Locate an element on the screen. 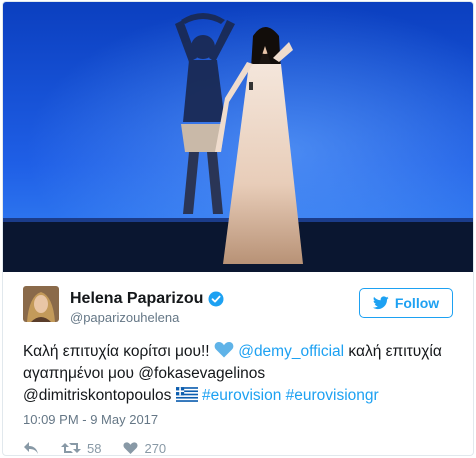 The width and height of the screenshot is (476, 458). follow-label: Follow is located at coordinates (417, 303).